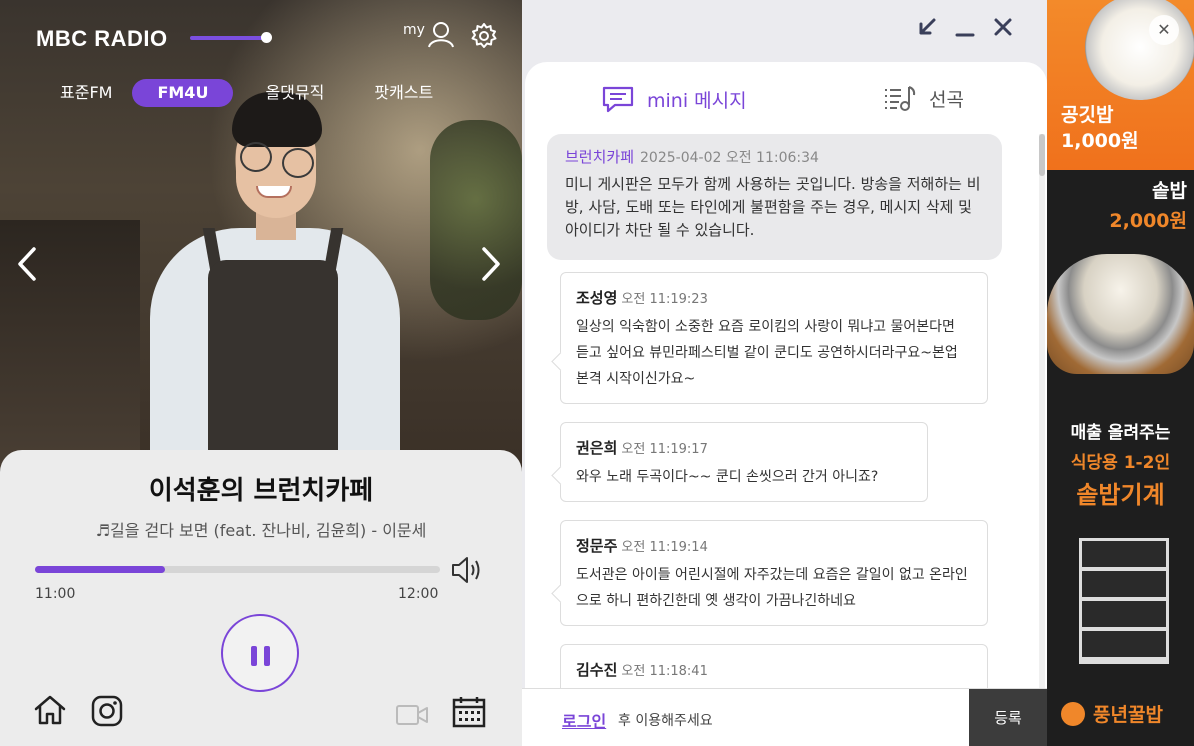 The width and height of the screenshot is (1194, 746). What do you see at coordinates (491, 264) in the screenshot?
I see `chevron-right-icon` at bounding box center [491, 264].